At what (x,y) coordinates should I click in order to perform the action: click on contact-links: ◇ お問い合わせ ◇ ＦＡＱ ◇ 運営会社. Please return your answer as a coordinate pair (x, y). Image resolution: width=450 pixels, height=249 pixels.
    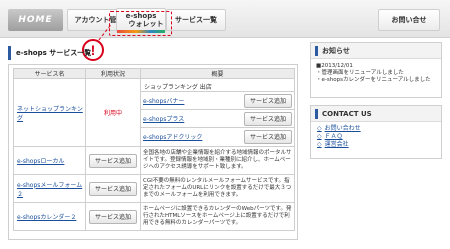
    Looking at the image, I should click on (376, 137).